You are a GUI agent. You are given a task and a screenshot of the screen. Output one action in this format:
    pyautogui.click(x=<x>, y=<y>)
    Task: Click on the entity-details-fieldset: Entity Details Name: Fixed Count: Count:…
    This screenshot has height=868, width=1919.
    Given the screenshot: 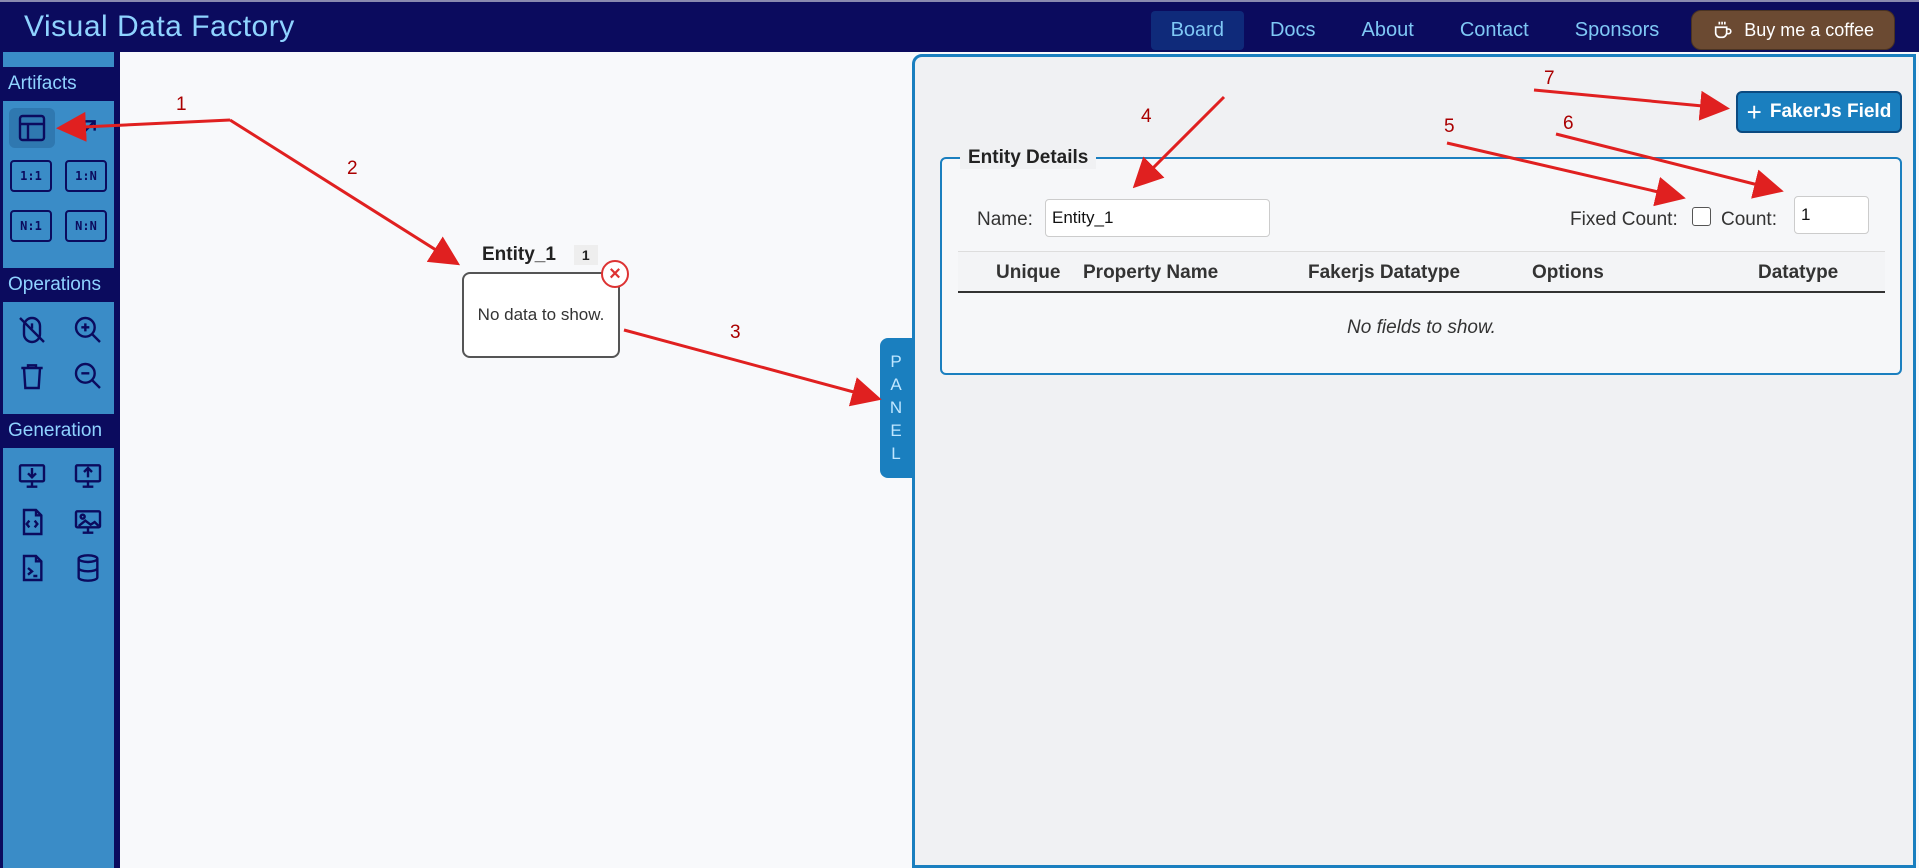 What is the action you would take?
    pyautogui.click(x=1421, y=261)
    